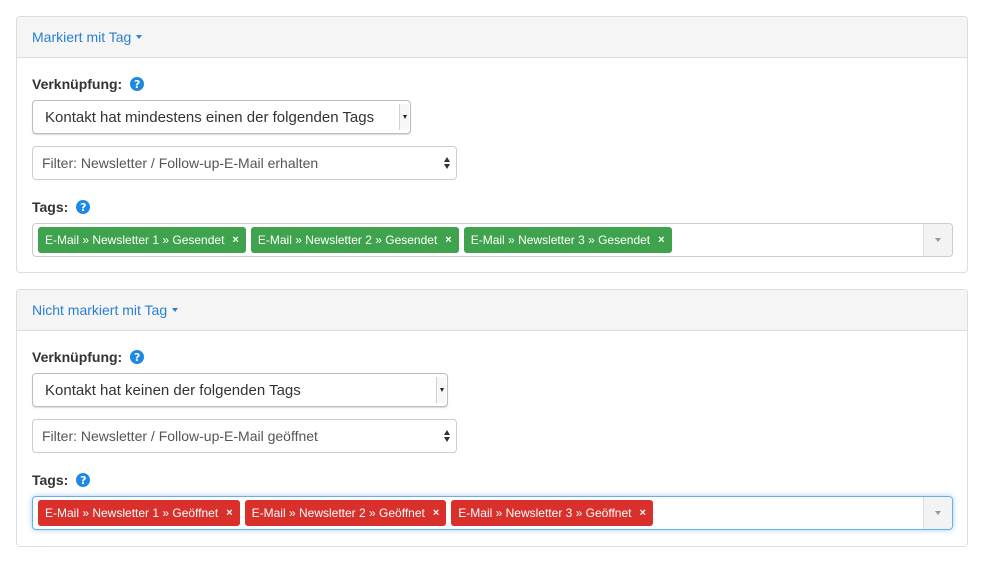 The image size is (984, 562). I want to click on tag-chip: E-Mail » Newsletter 1 » Gesendet ×, so click(142, 240).